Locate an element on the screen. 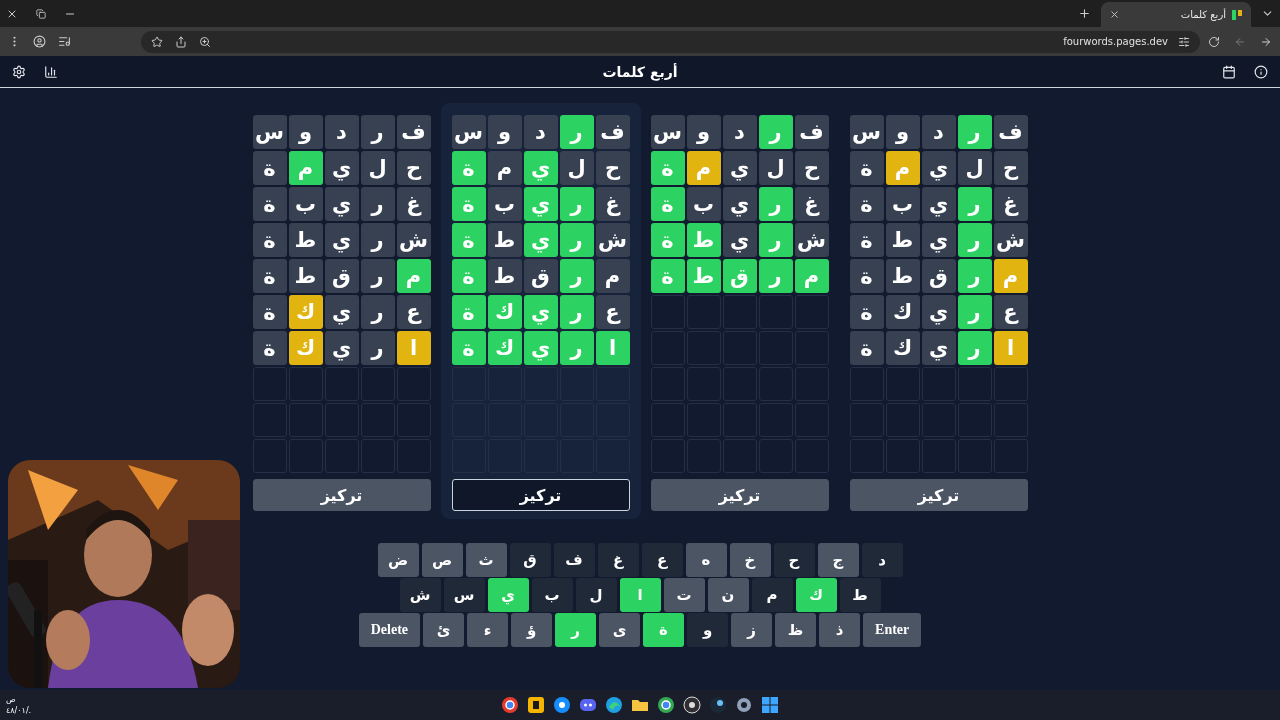 The image size is (1280, 720). letter-tile: ف is located at coordinates (612, 132).